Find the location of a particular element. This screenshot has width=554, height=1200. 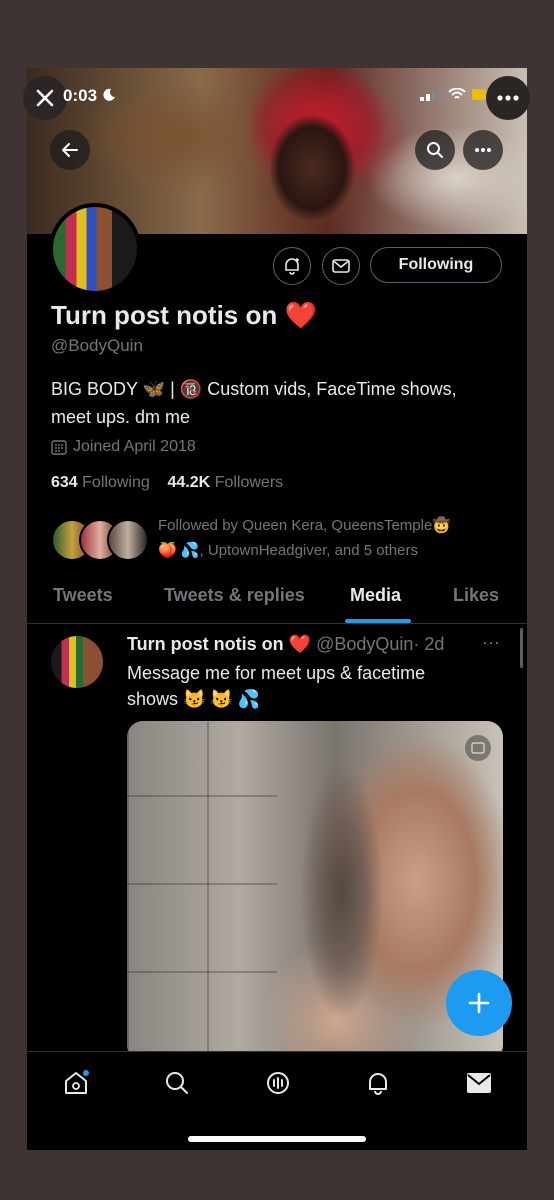

joined-date: Joined April 2018 is located at coordinates (123, 447).